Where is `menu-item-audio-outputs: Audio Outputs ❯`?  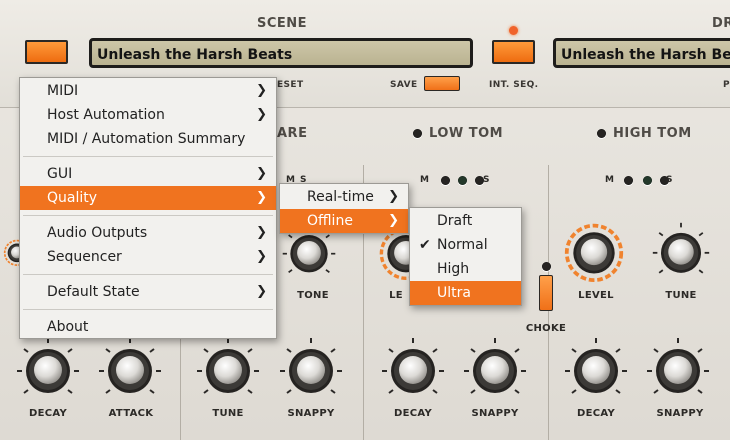
menu-item-audio-outputs: Audio Outputs ❯ is located at coordinates (148, 233).